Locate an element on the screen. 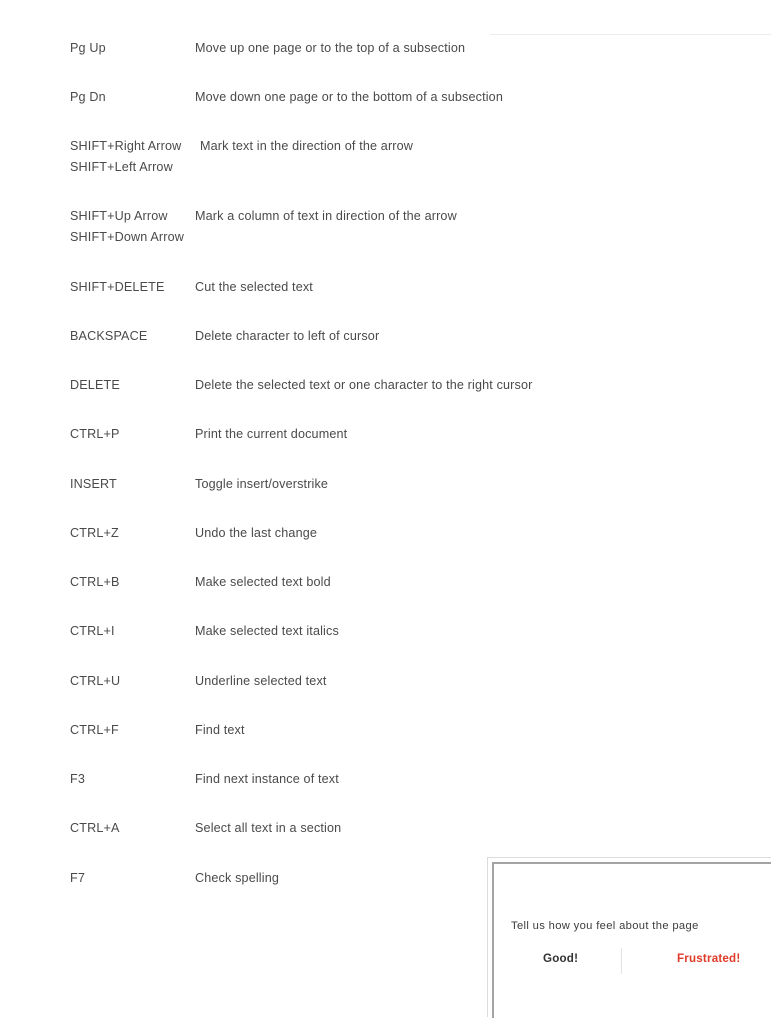  shortcut-description-cell: Underline selected text is located at coordinates (261, 681).